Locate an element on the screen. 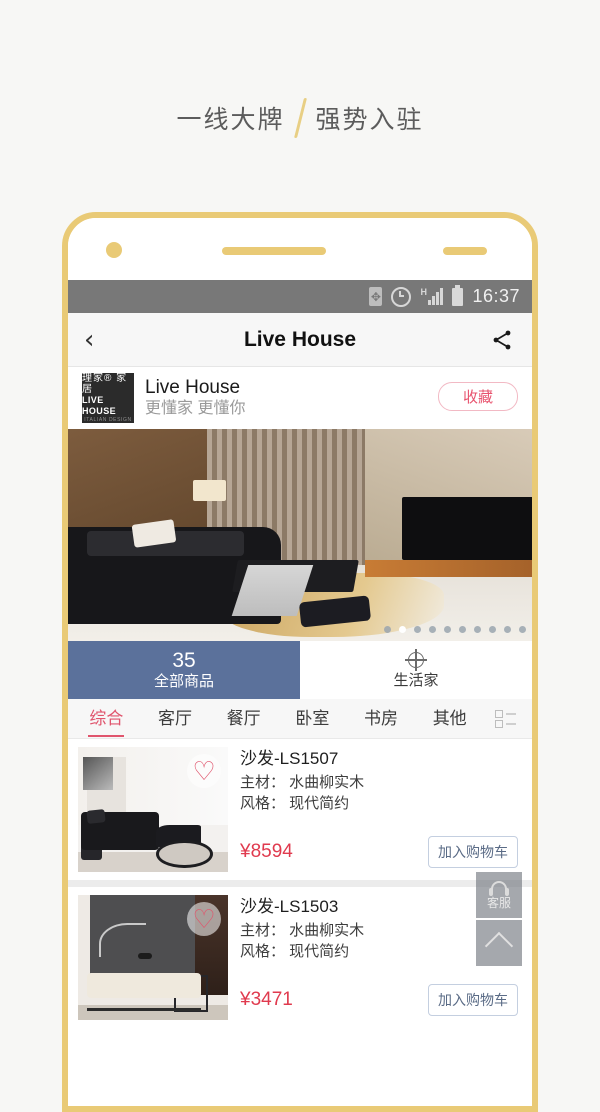 The height and width of the screenshot is (1112, 600). product-bottom-row: ¥3471 加入购物车 is located at coordinates (379, 1000).